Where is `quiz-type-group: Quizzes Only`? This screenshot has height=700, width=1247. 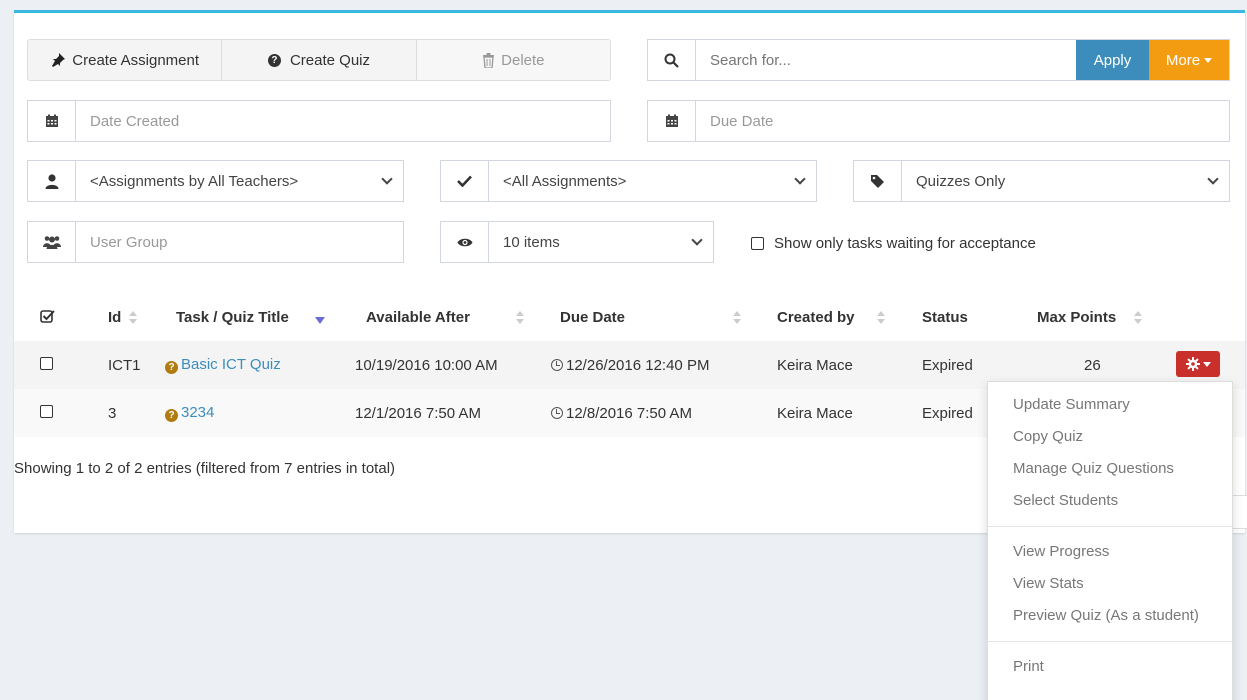
quiz-type-group: Quizzes Only is located at coordinates (1041, 181).